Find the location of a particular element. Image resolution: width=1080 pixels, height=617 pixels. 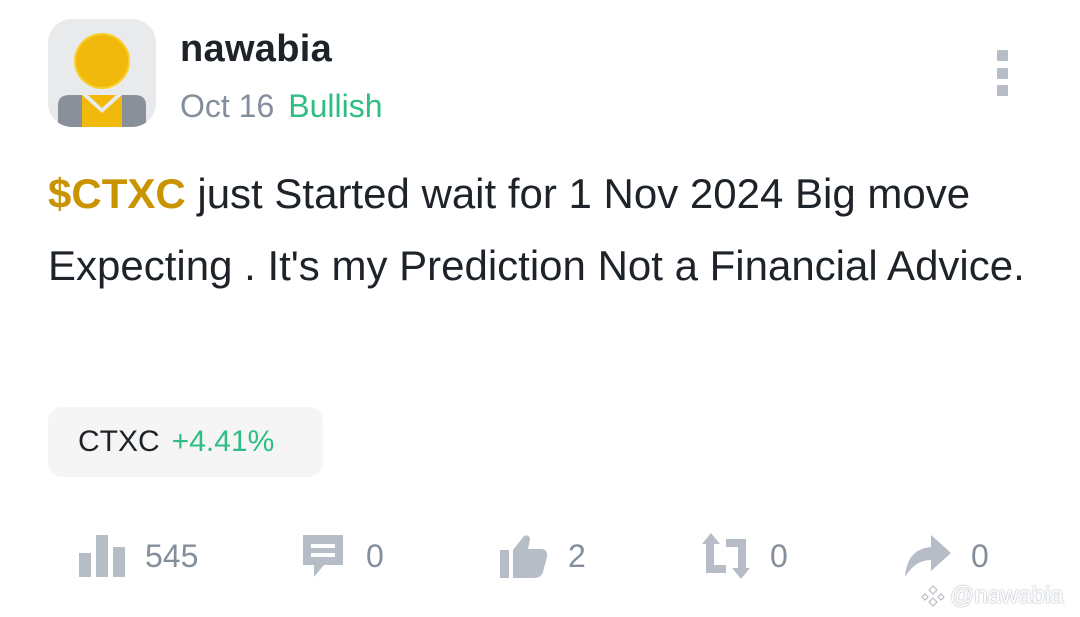

more-options-button is located at coordinates (1002, 73).